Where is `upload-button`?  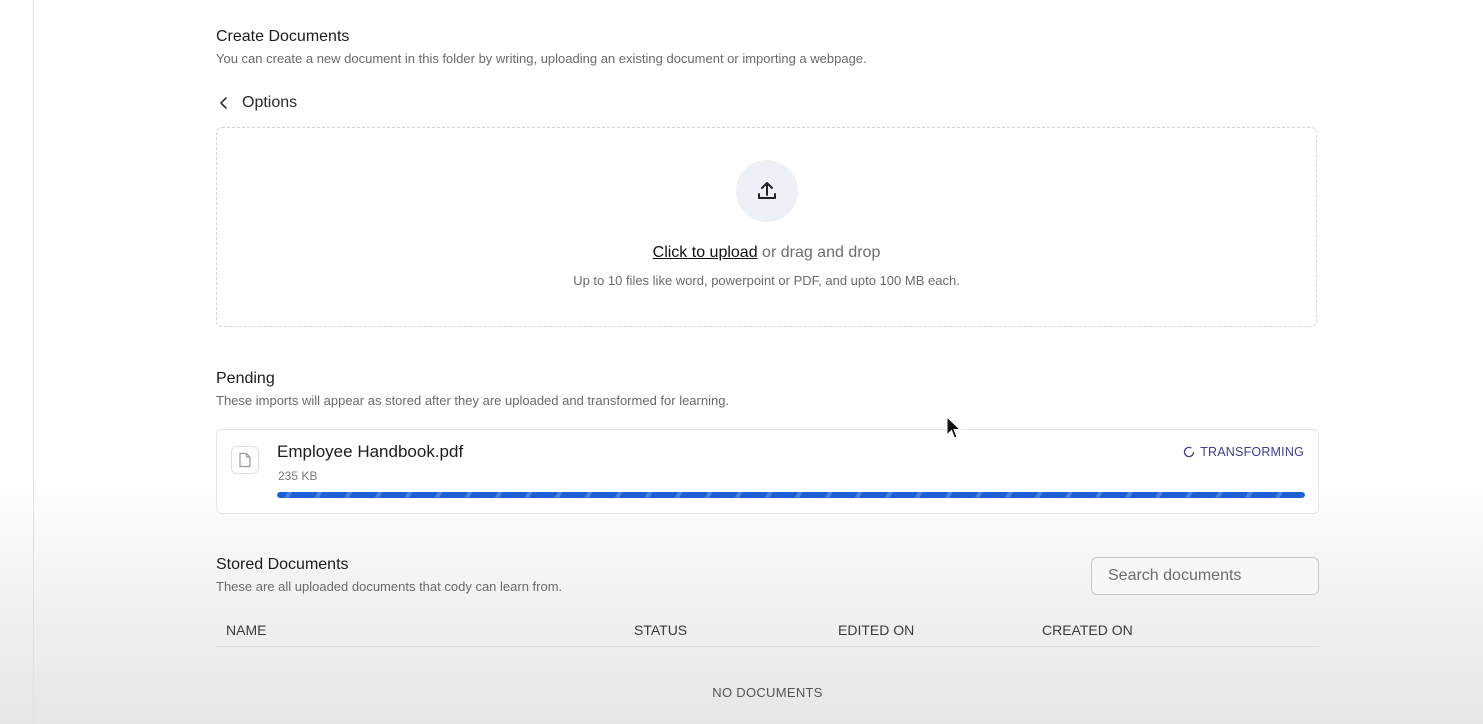 upload-button is located at coordinates (767, 191).